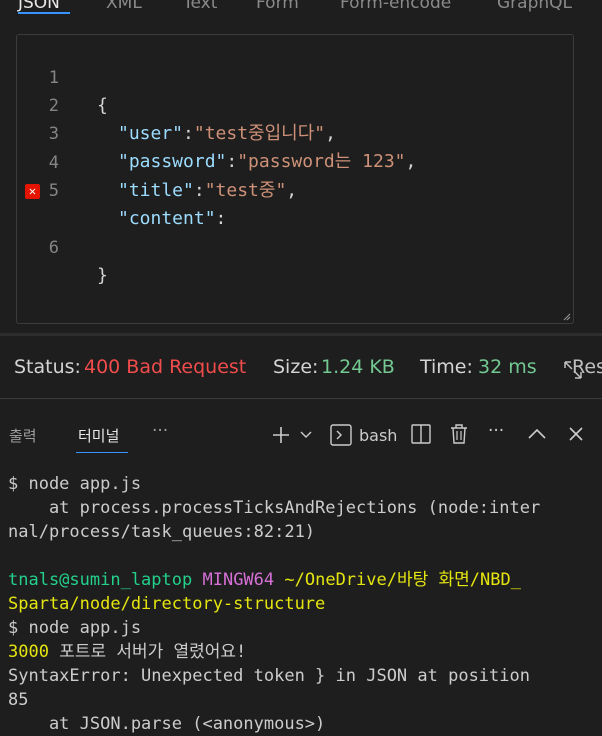 This screenshot has height=736, width=602. What do you see at coordinates (165, 367) in the screenshot?
I see `status-value: 400 Bad Request` at bounding box center [165, 367].